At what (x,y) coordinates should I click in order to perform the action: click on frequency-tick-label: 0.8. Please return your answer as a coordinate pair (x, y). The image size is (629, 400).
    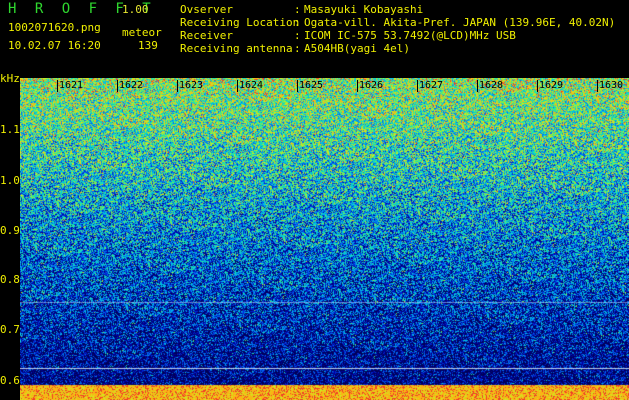
    Looking at the image, I should click on (10, 279).